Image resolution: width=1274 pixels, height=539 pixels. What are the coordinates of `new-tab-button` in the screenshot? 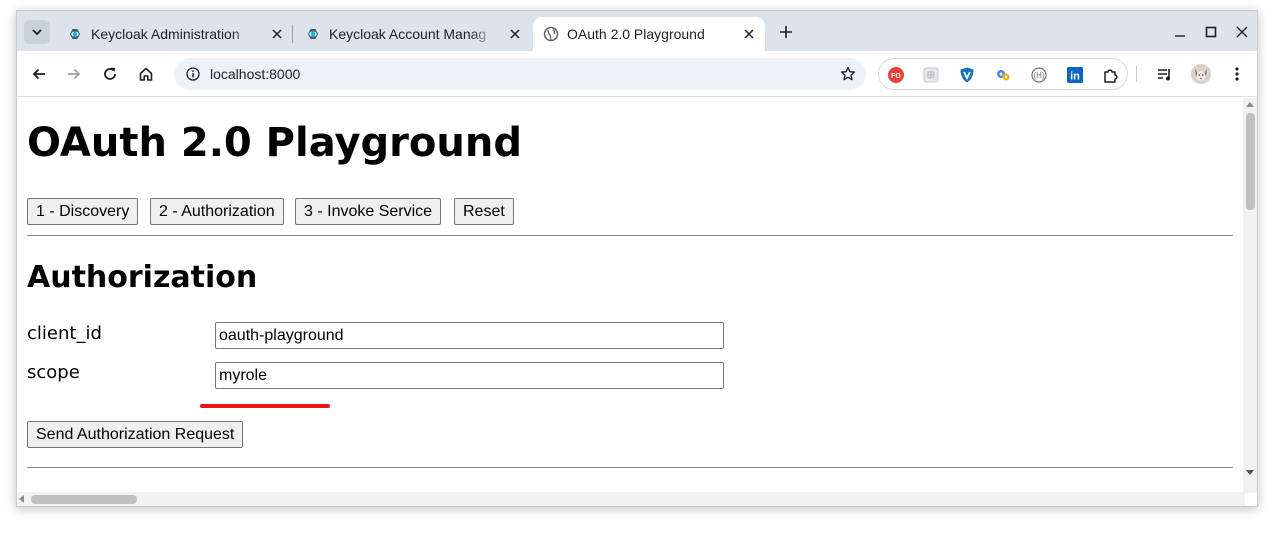 It's located at (786, 32).